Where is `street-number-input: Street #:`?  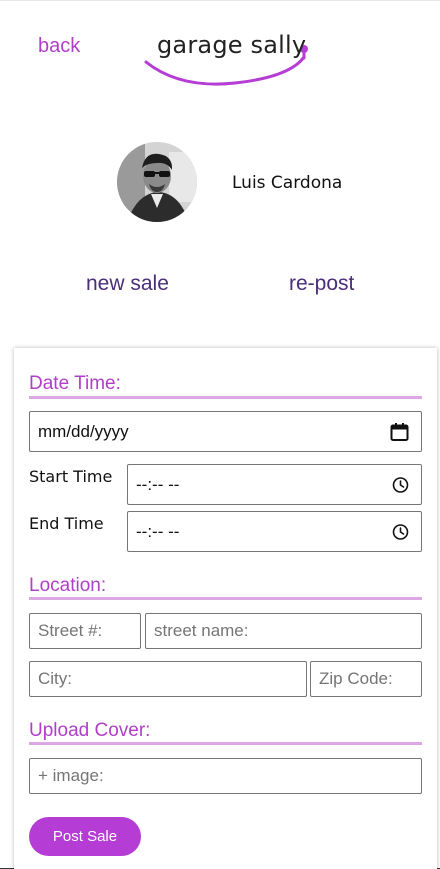
street-number-input: Street #: is located at coordinates (85, 631).